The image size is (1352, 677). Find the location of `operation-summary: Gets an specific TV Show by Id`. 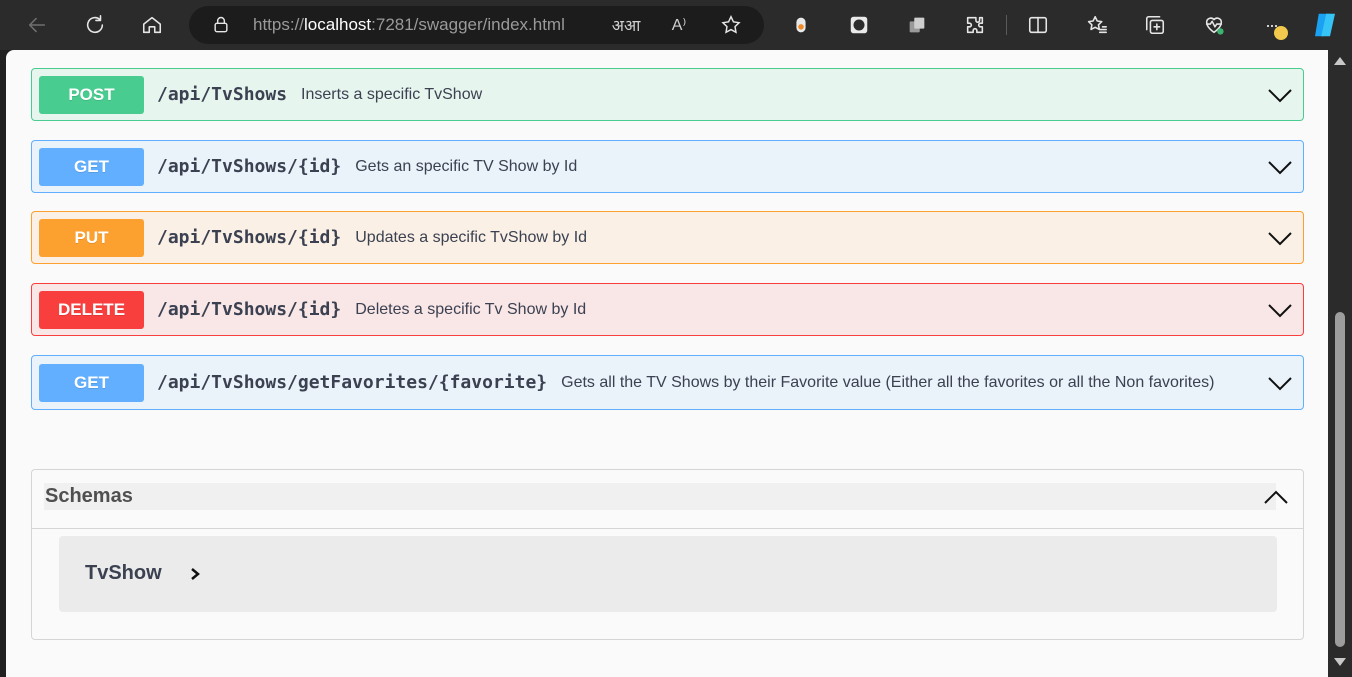

operation-summary: Gets an specific TV Show by Id is located at coordinates (466, 166).